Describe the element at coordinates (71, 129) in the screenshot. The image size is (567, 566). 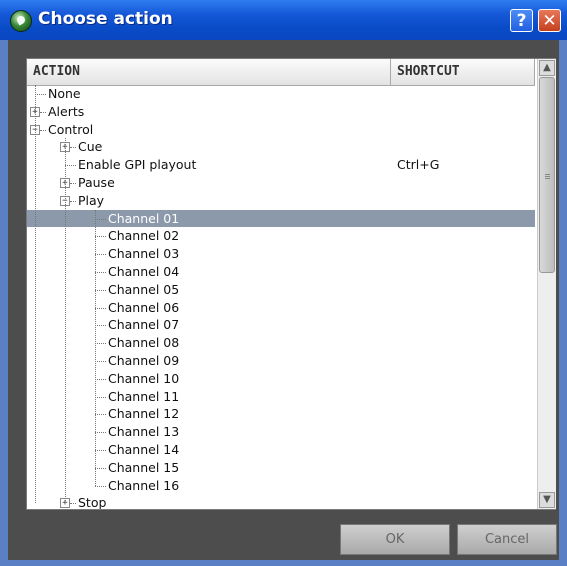
I see `tree-row-label: Control` at that location.